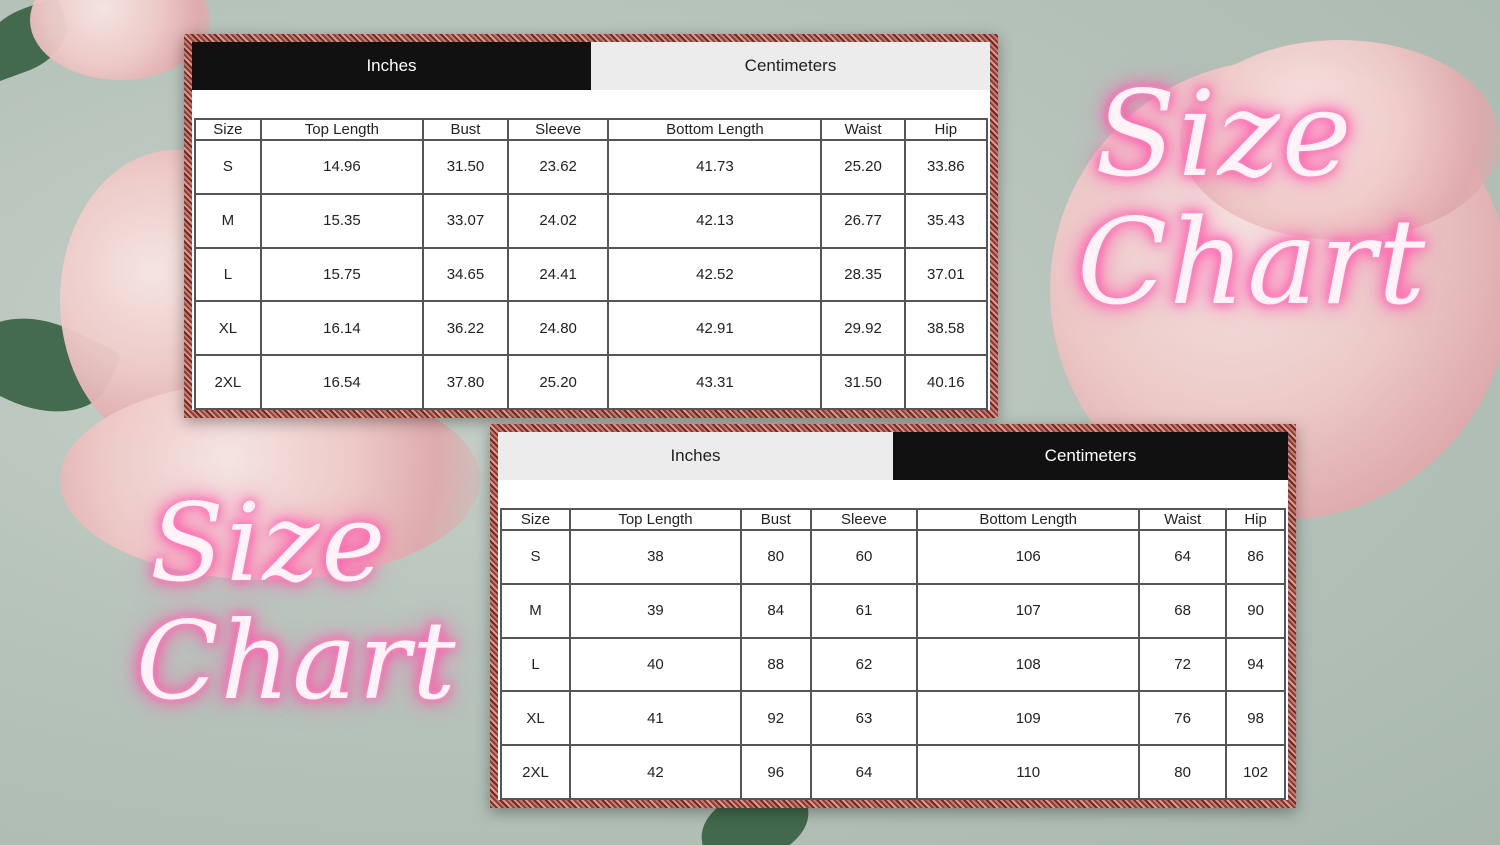  Describe the element at coordinates (1028, 557) in the screenshot. I see `table-cell: 106` at that location.